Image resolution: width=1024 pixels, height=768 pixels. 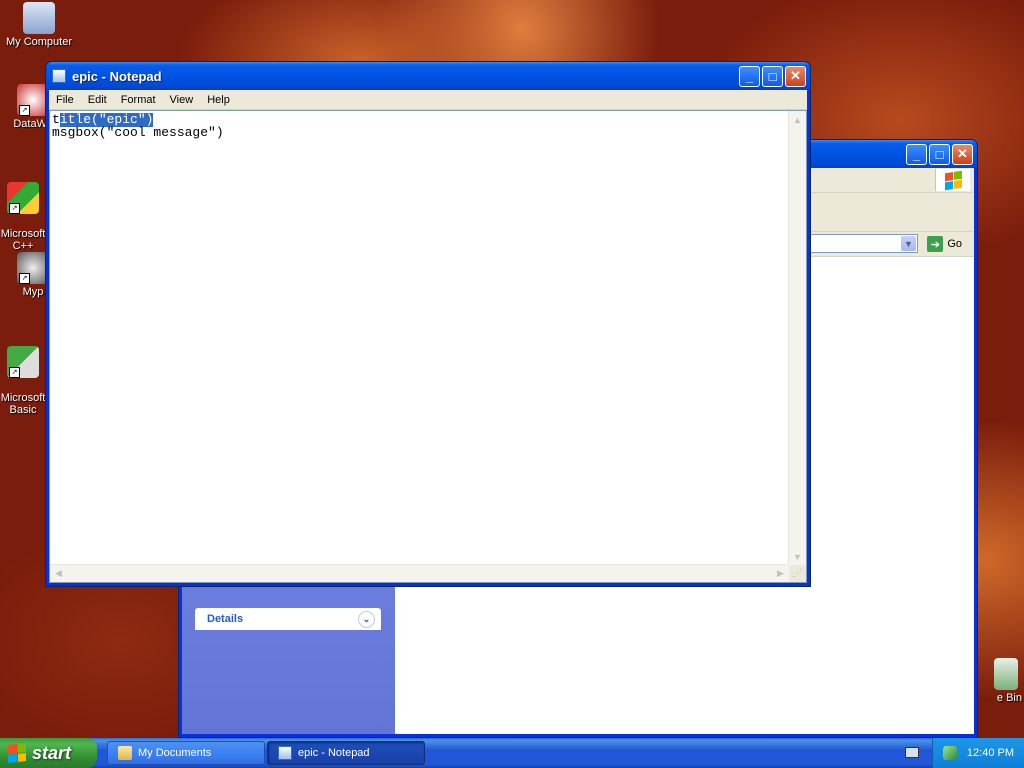 I want to click on menu-file: File, so click(x=65, y=100).